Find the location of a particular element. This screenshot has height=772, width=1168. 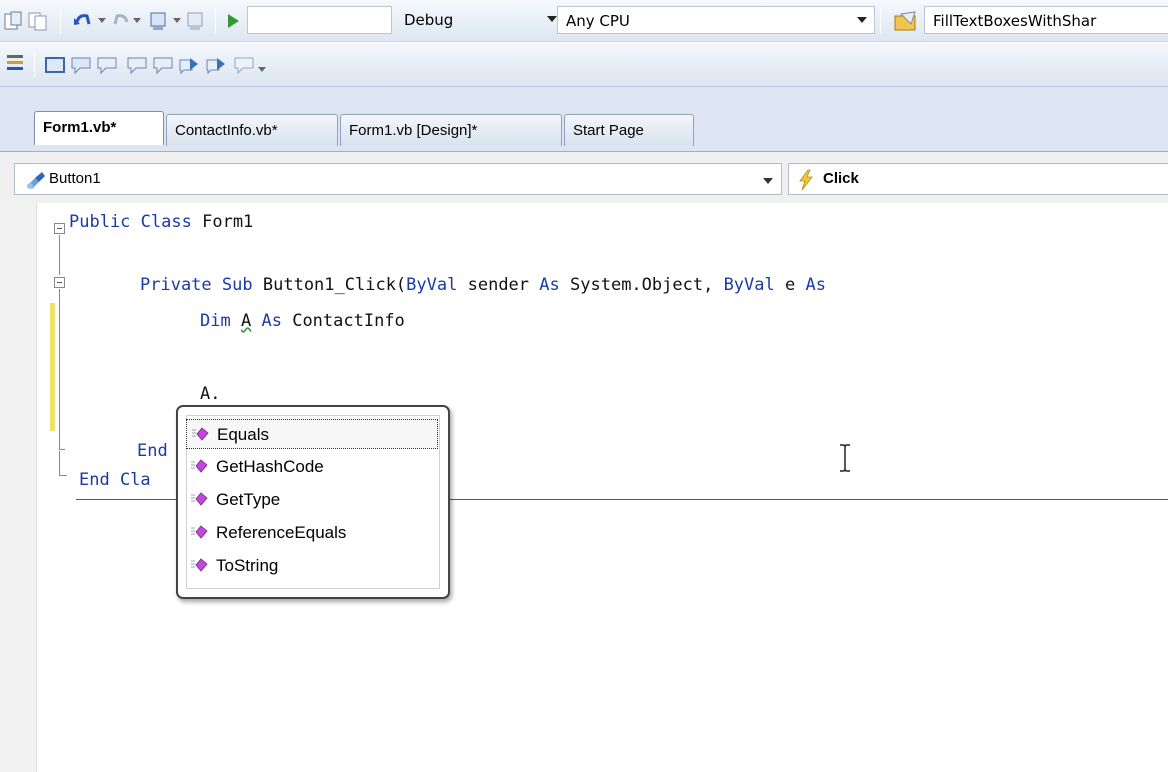

keyword: Sub is located at coordinates (237, 285).